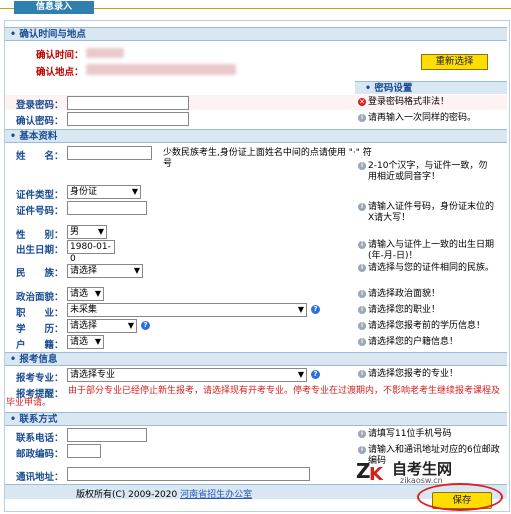 This screenshot has height=514, width=511. What do you see at coordinates (109, 153) in the screenshot?
I see `name-input` at bounding box center [109, 153].